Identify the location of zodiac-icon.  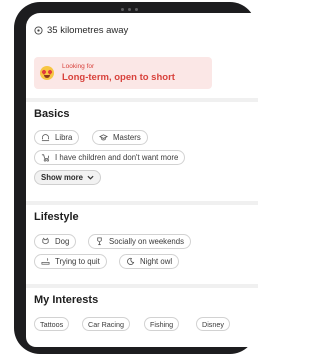
(45, 138).